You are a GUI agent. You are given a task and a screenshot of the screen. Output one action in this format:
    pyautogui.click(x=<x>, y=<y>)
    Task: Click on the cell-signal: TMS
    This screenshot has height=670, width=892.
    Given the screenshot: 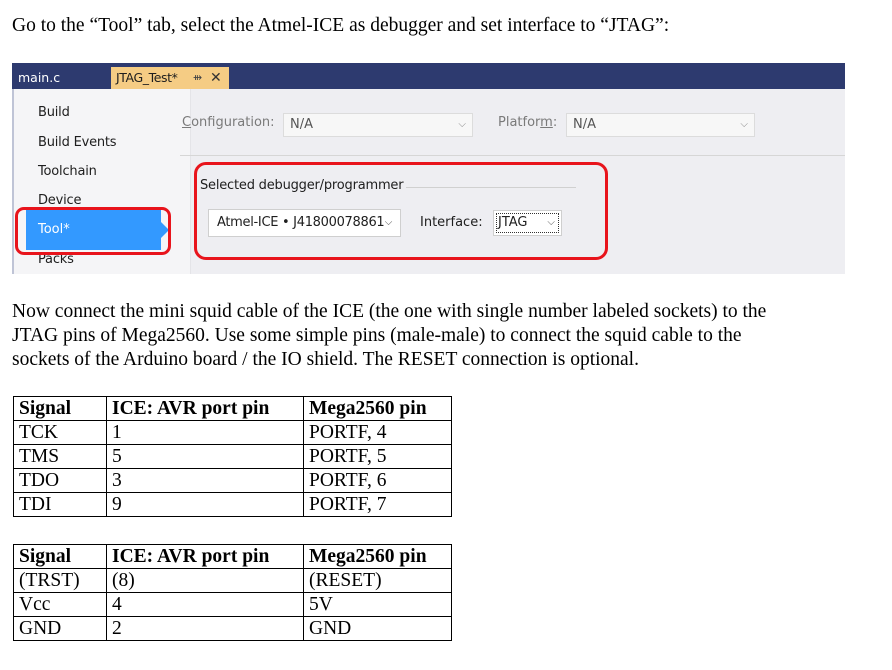 What is the action you would take?
    pyautogui.click(x=60, y=456)
    